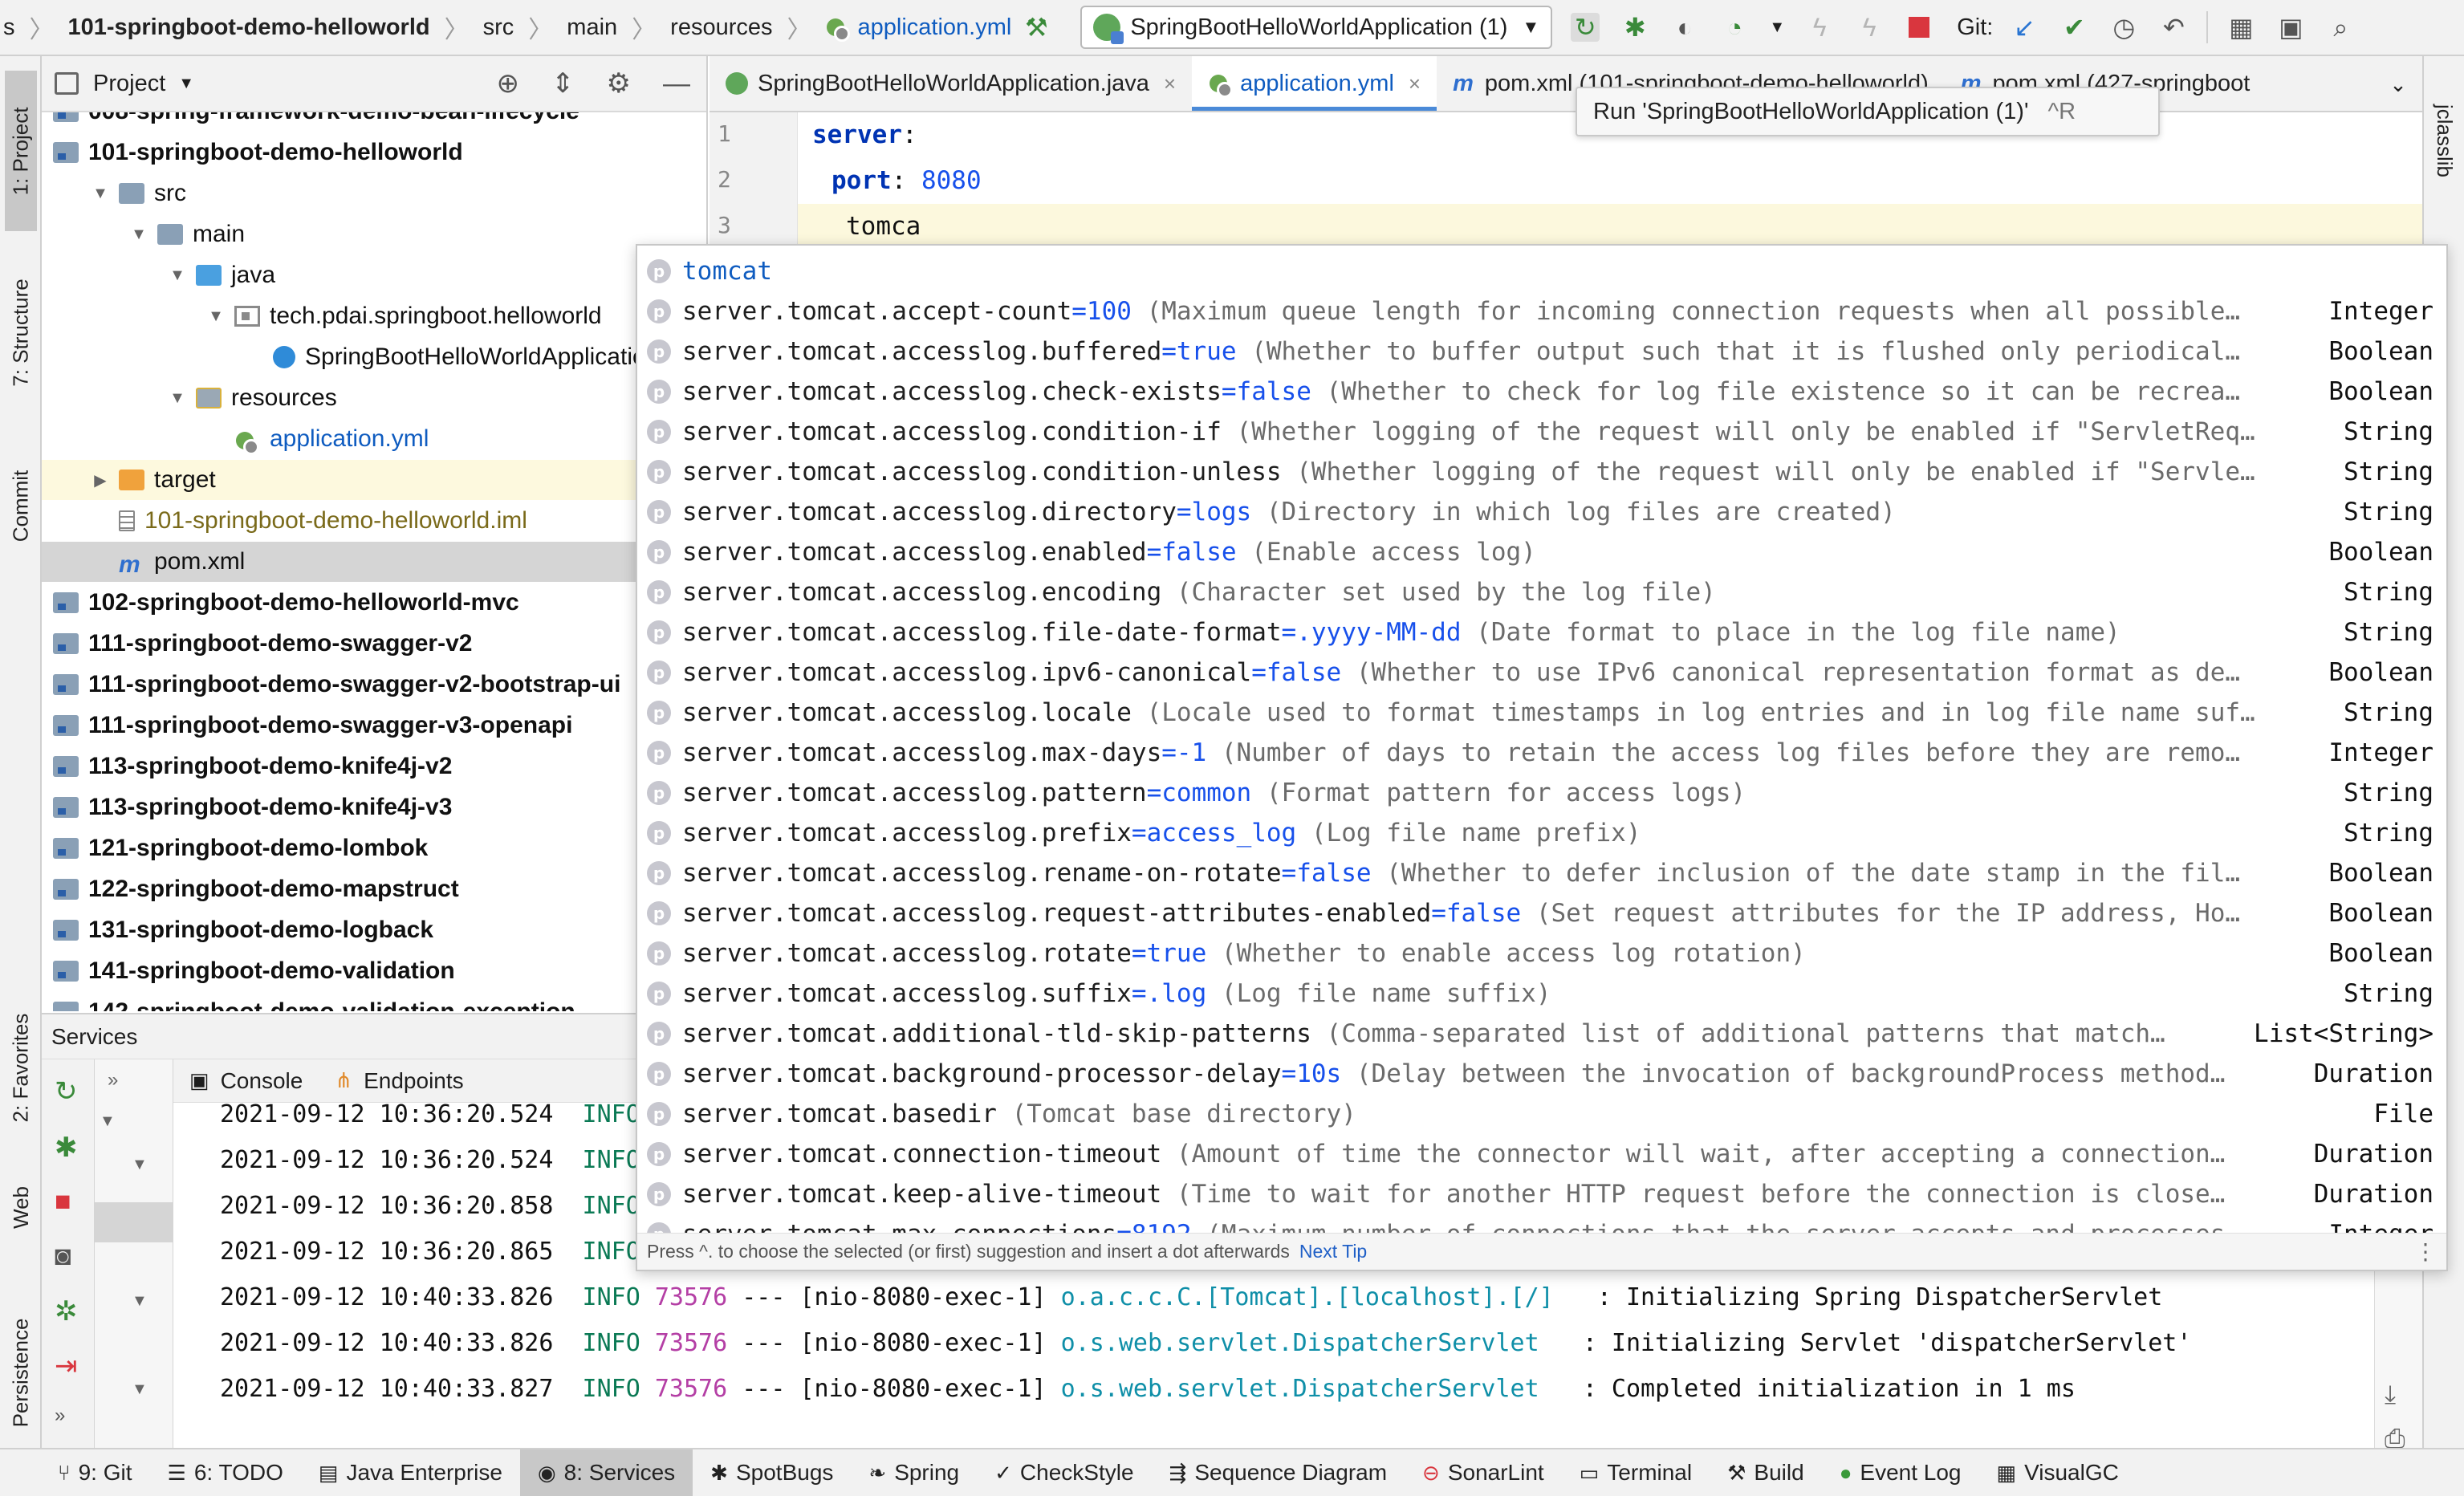 The height and width of the screenshot is (1496, 2464). Describe the element at coordinates (508, 83) in the screenshot. I see `locate-target-icon: ⊕` at that location.